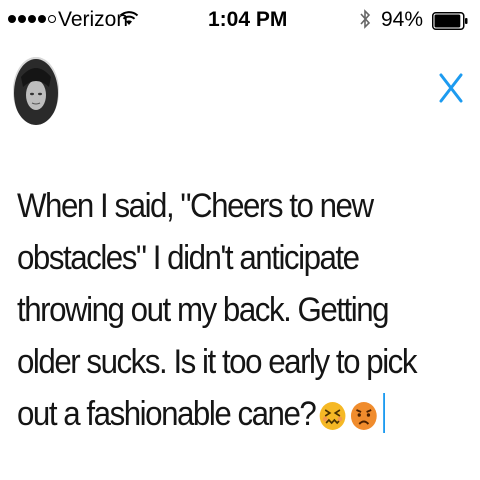 The image size is (480, 480). Describe the element at coordinates (365, 19) in the screenshot. I see `bluetooth-icon` at that location.